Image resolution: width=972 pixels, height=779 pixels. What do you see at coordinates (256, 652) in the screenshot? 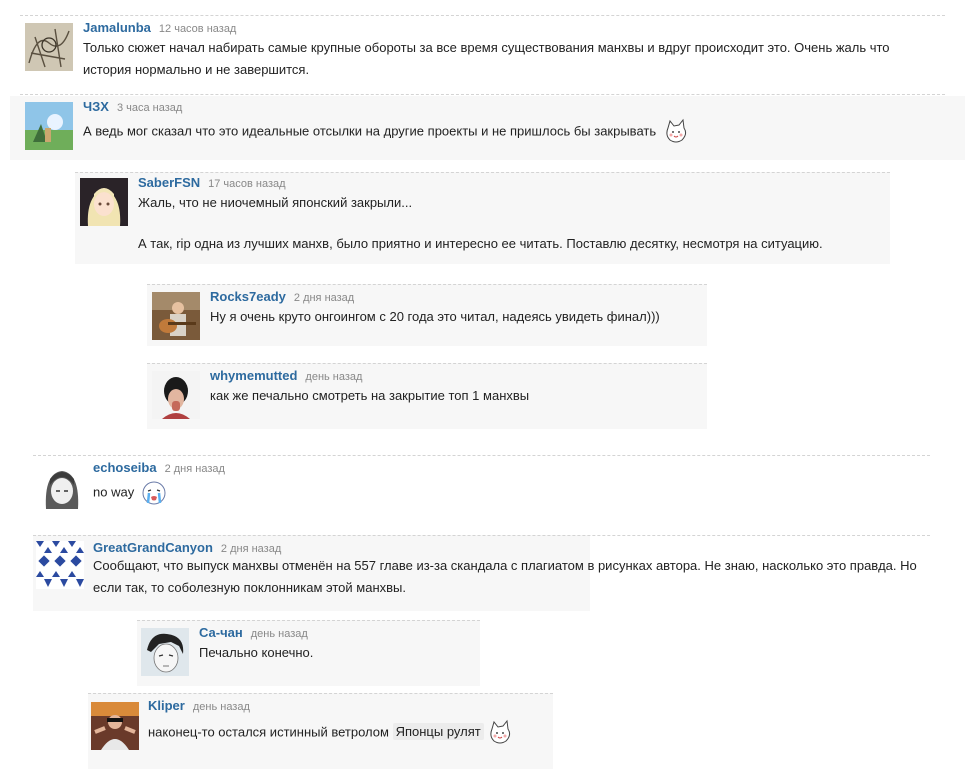
I see `comment-text: Печально конечно.` at bounding box center [256, 652].